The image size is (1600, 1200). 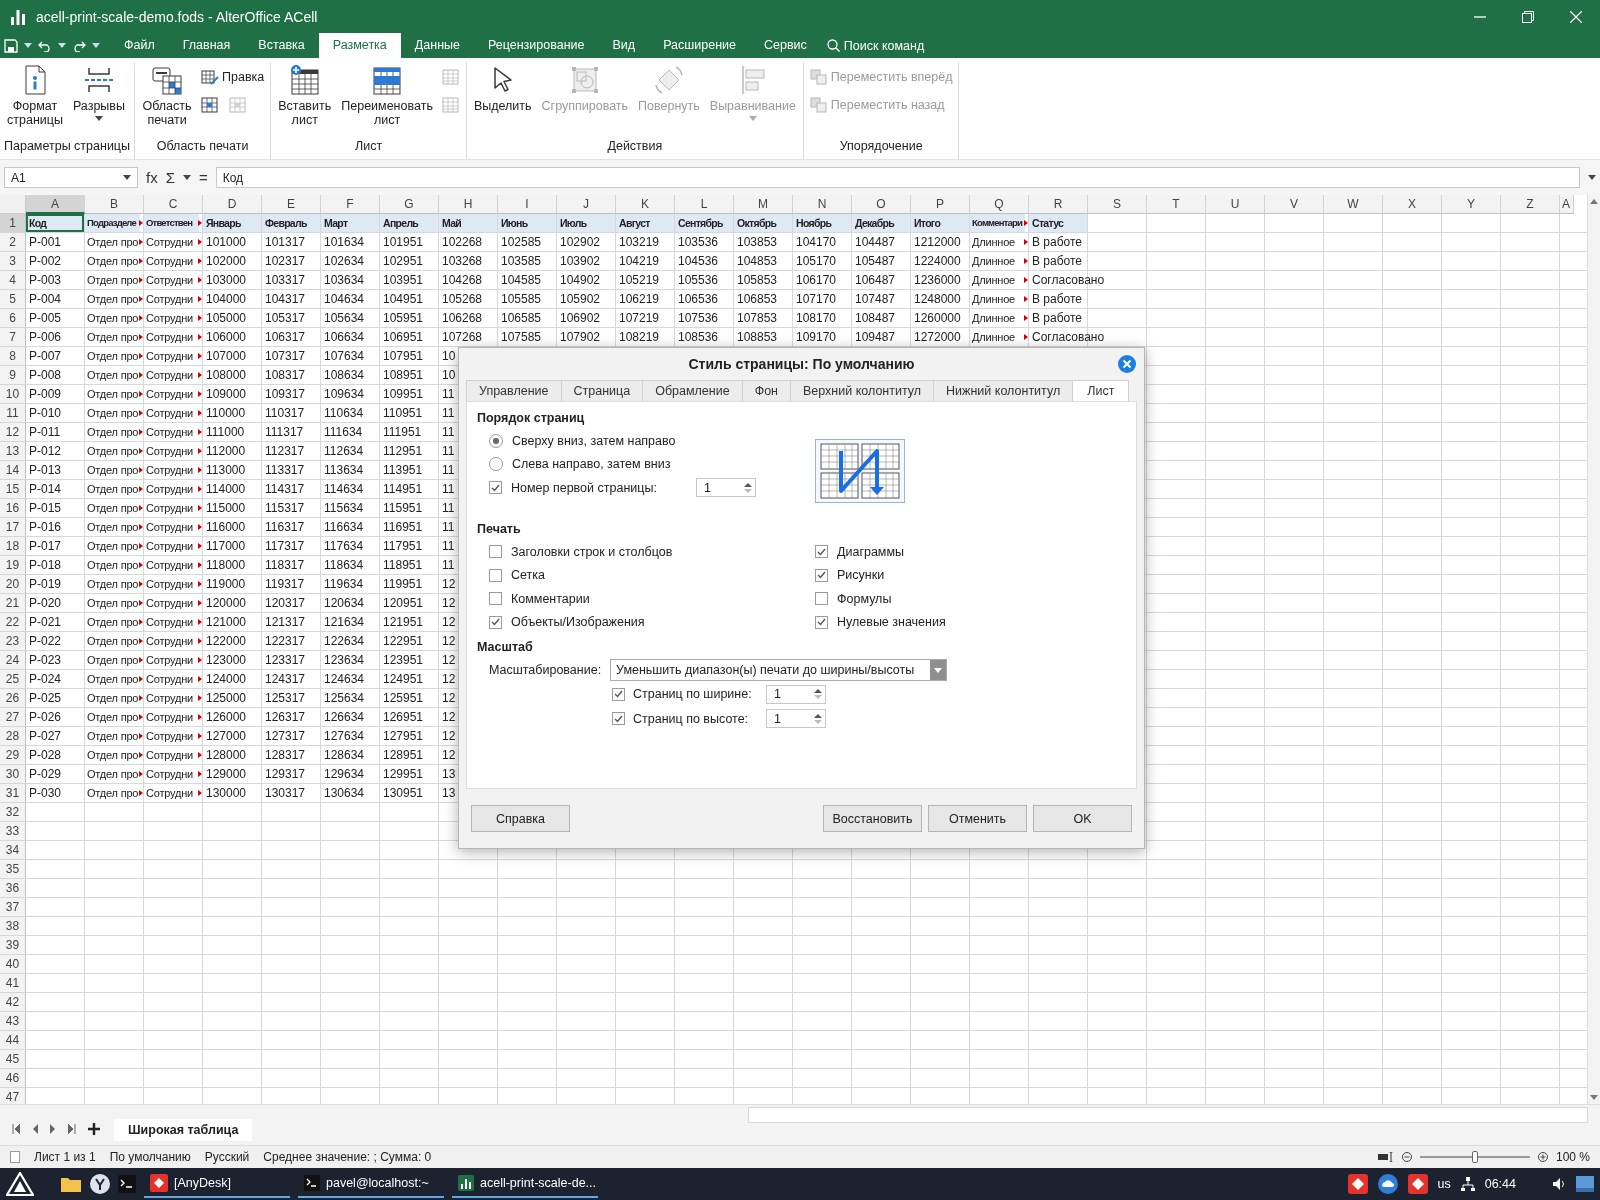 I want to click on row-header: 41, so click(x=13, y=983).